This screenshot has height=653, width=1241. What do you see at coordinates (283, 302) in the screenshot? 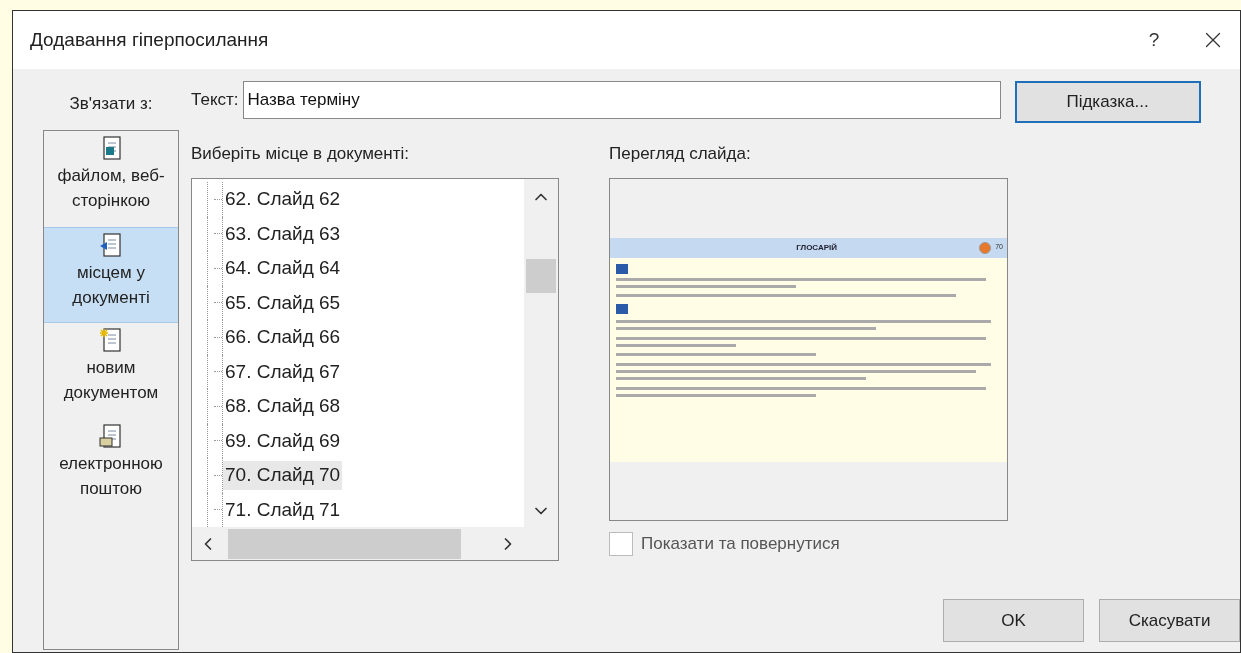
I see `slide-tree-item: 65. Слайд 65` at bounding box center [283, 302].